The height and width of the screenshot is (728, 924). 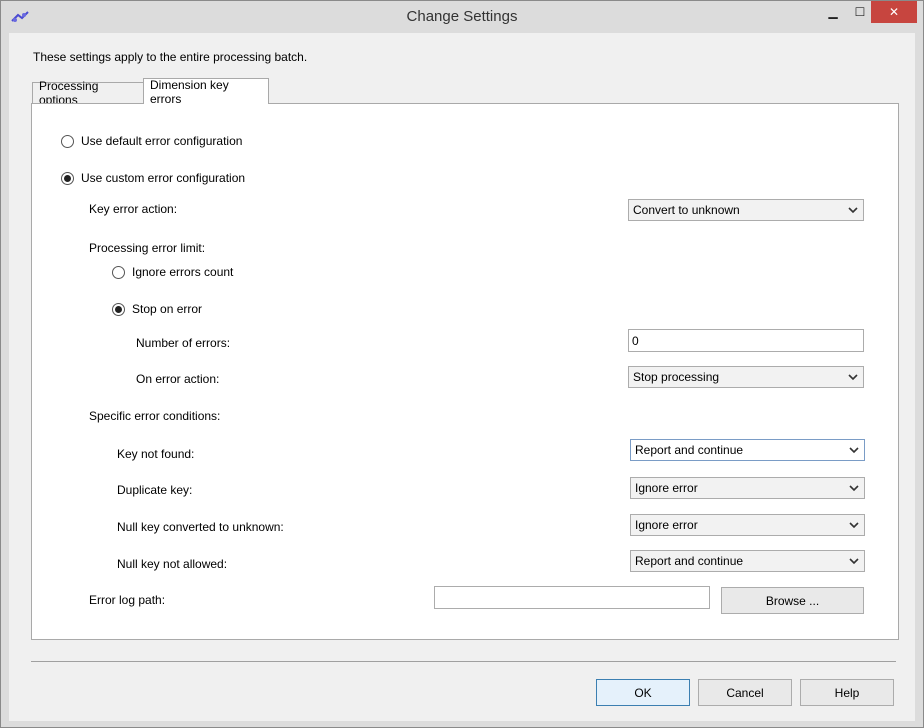 I want to click on minimize-button: ▁, so click(x=833, y=12).